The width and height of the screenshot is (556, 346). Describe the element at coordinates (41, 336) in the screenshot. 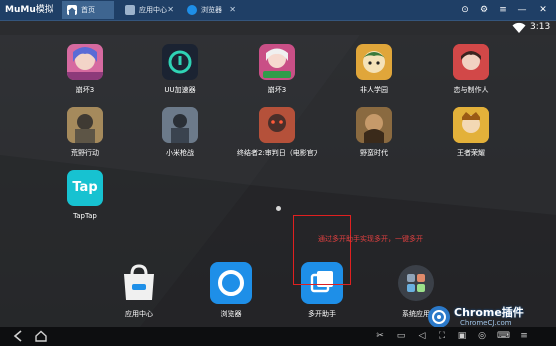

I see `home-nav-icon` at that location.